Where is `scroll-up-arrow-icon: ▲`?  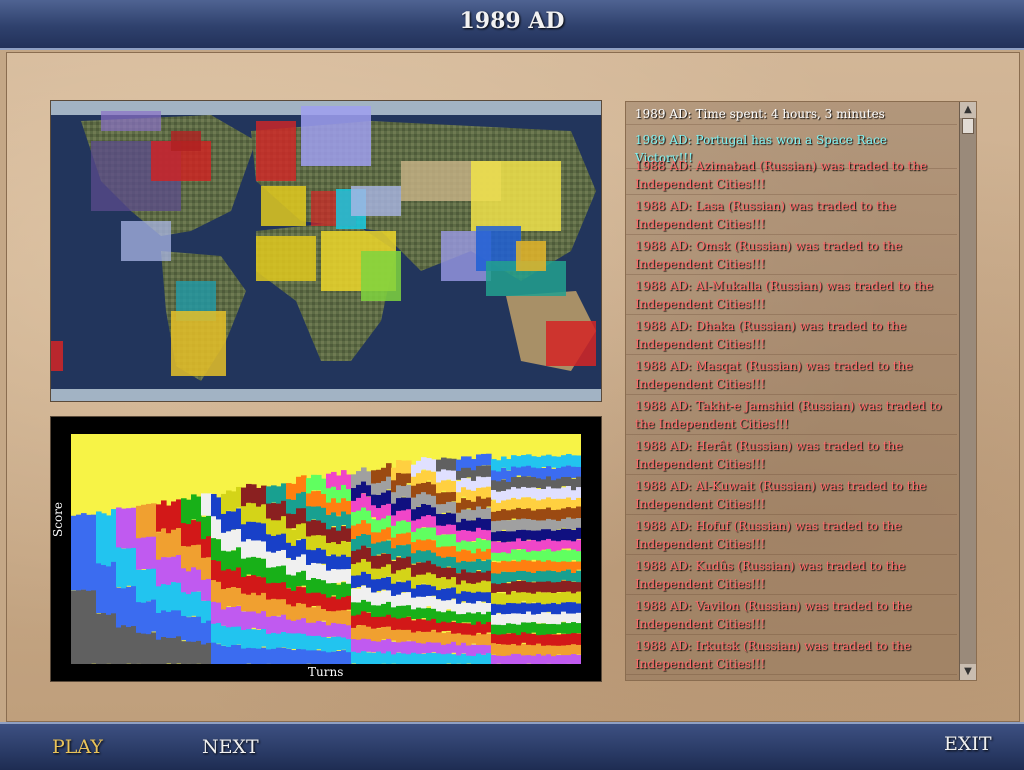 scroll-up-arrow-icon: ▲ is located at coordinates (968, 110).